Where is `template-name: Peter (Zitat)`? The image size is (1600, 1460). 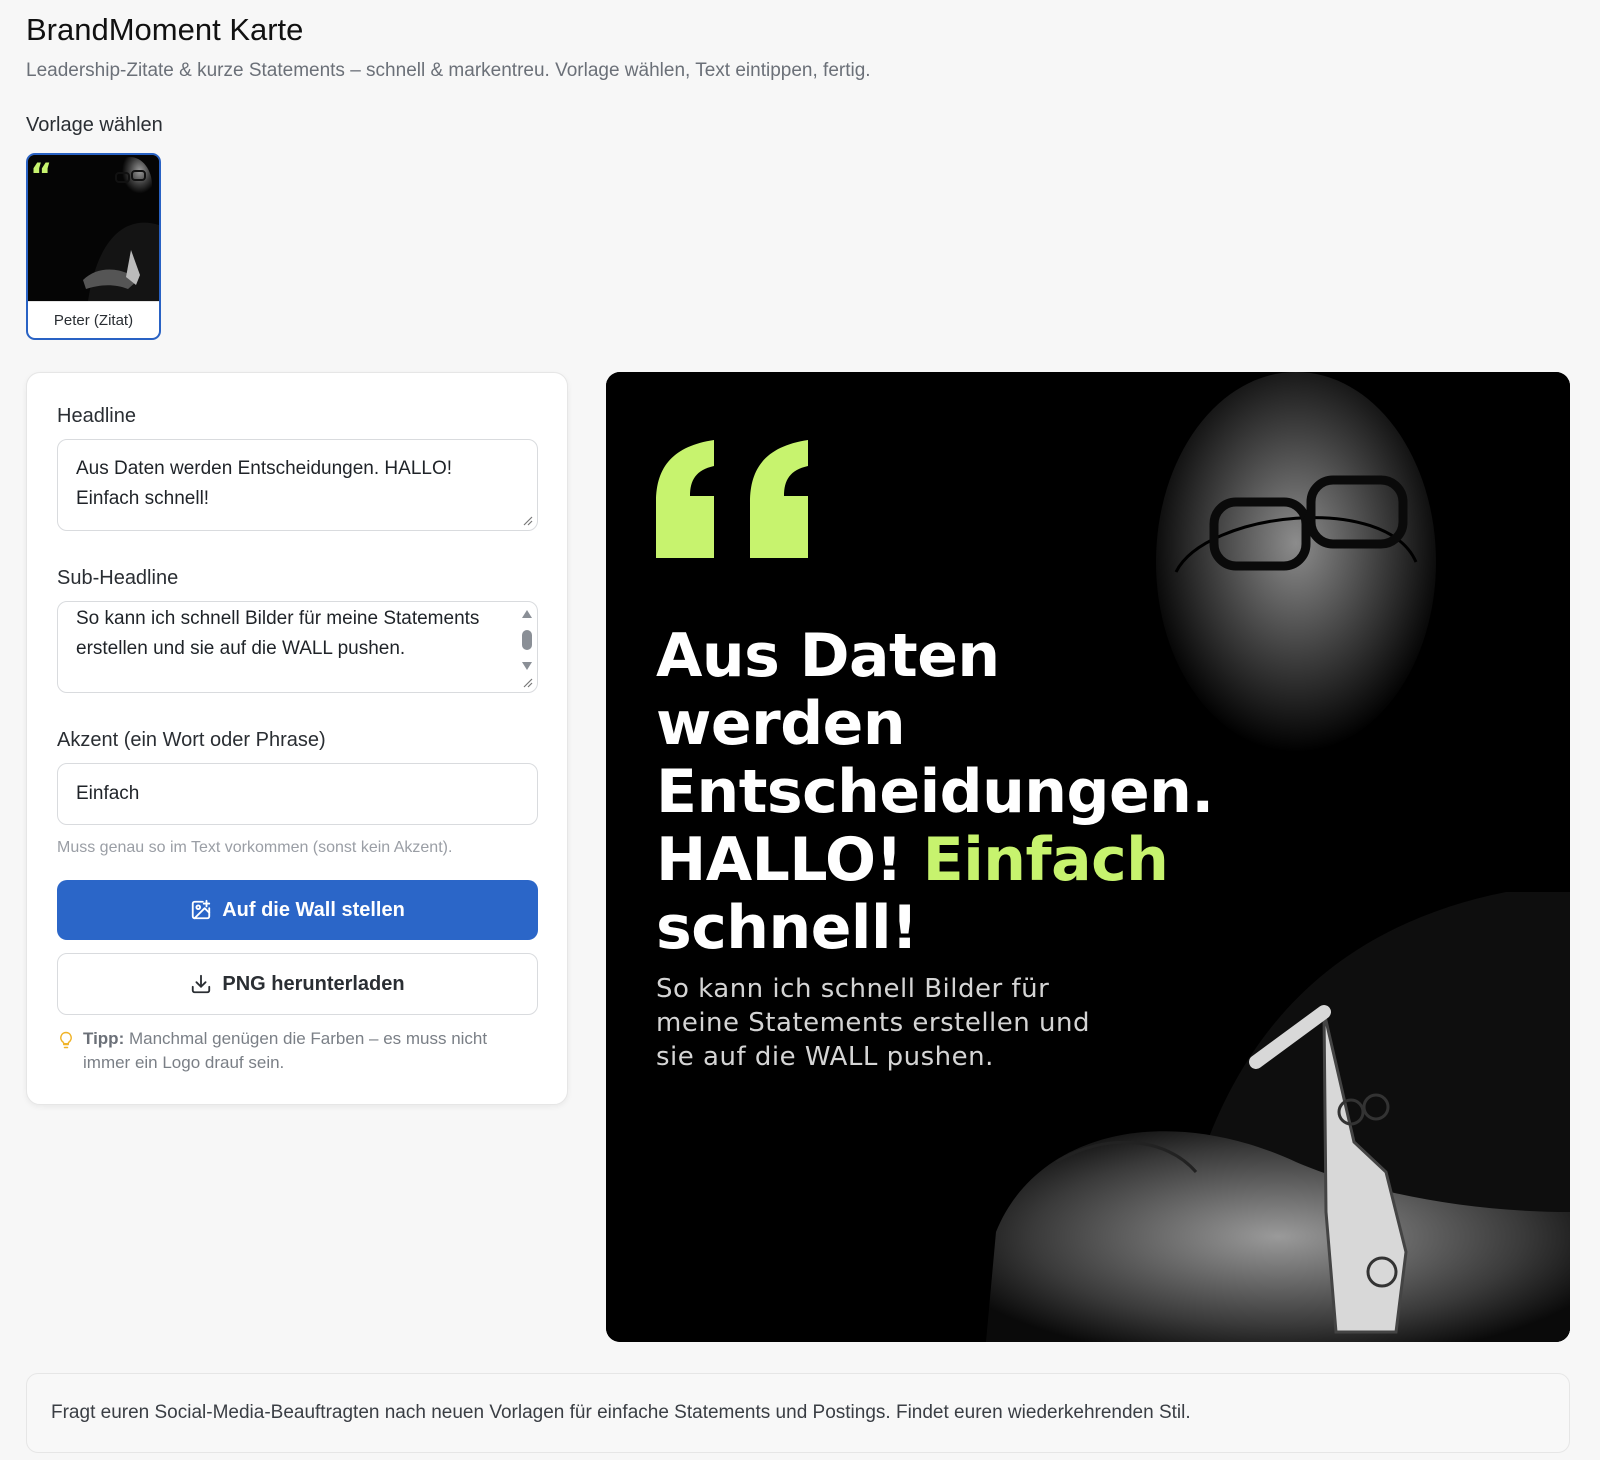 template-name: Peter (Zitat) is located at coordinates (93, 319).